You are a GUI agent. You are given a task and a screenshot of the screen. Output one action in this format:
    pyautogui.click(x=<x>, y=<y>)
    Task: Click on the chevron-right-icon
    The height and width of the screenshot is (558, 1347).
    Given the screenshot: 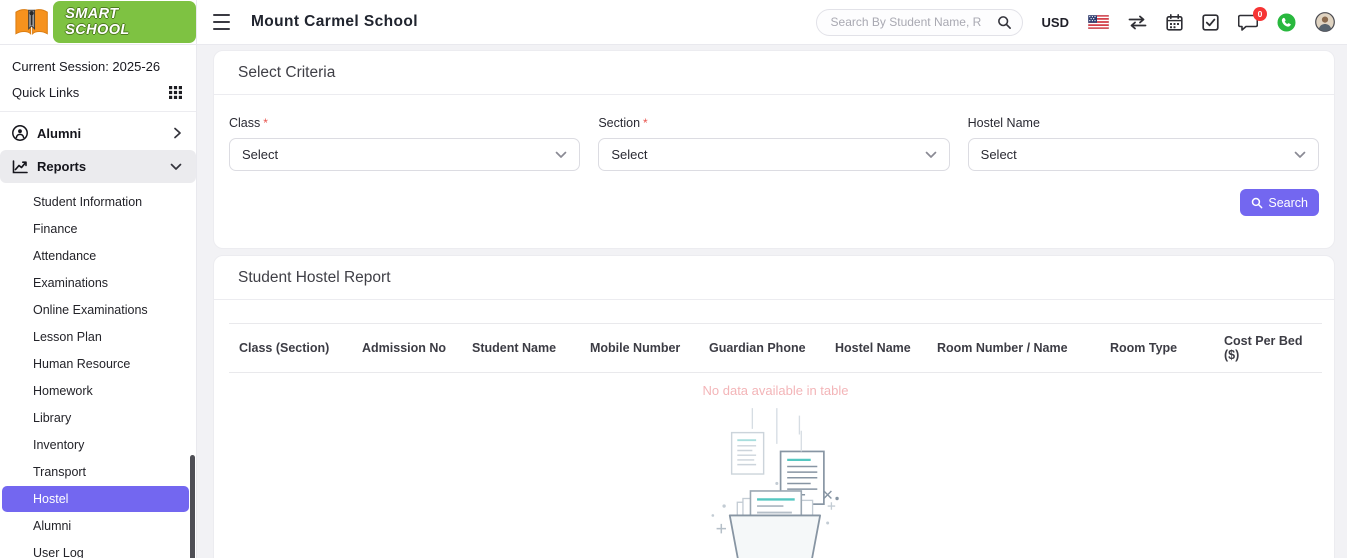 What is the action you would take?
    pyautogui.click(x=177, y=133)
    